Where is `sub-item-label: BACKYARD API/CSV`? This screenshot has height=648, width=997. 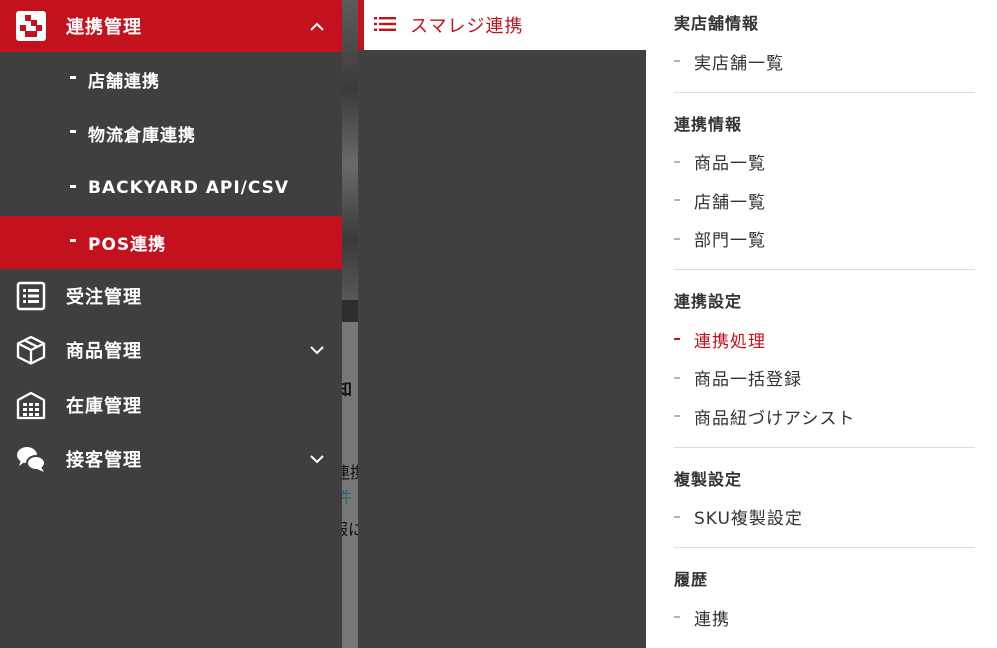 sub-item-label: BACKYARD API/CSV is located at coordinates (189, 188).